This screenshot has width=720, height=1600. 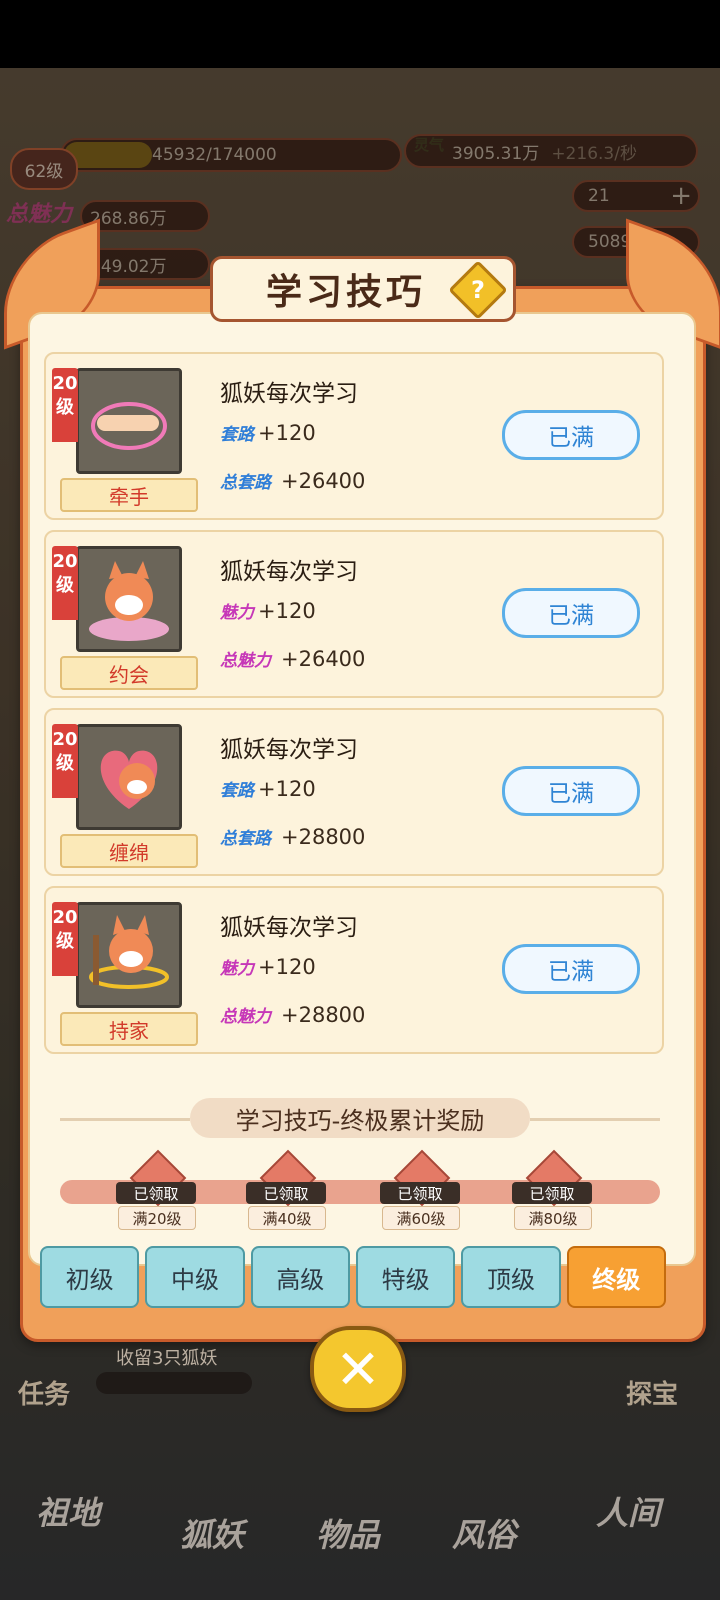 I want to click on close-button: ✕, so click(x=358, y=1369).